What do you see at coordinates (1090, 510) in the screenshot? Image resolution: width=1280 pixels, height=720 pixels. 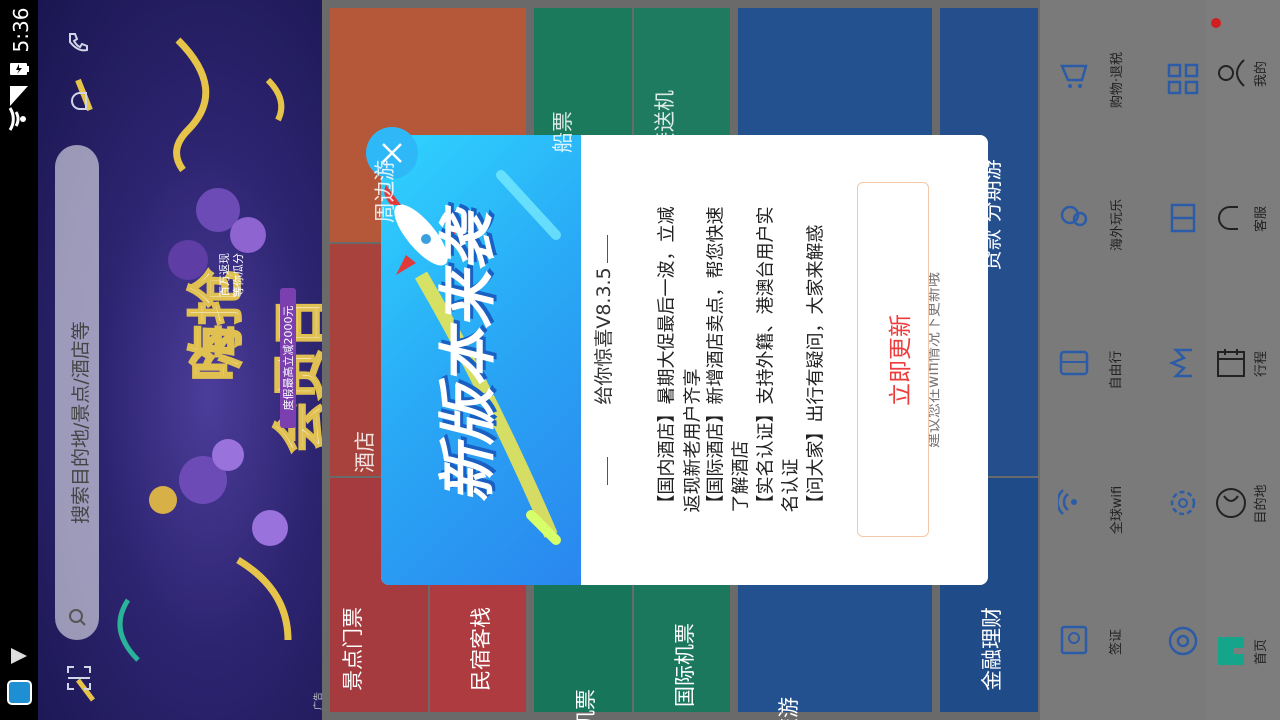 I see `nav-item-wifi: 全球wifi` at bounding box center [1090, 510].